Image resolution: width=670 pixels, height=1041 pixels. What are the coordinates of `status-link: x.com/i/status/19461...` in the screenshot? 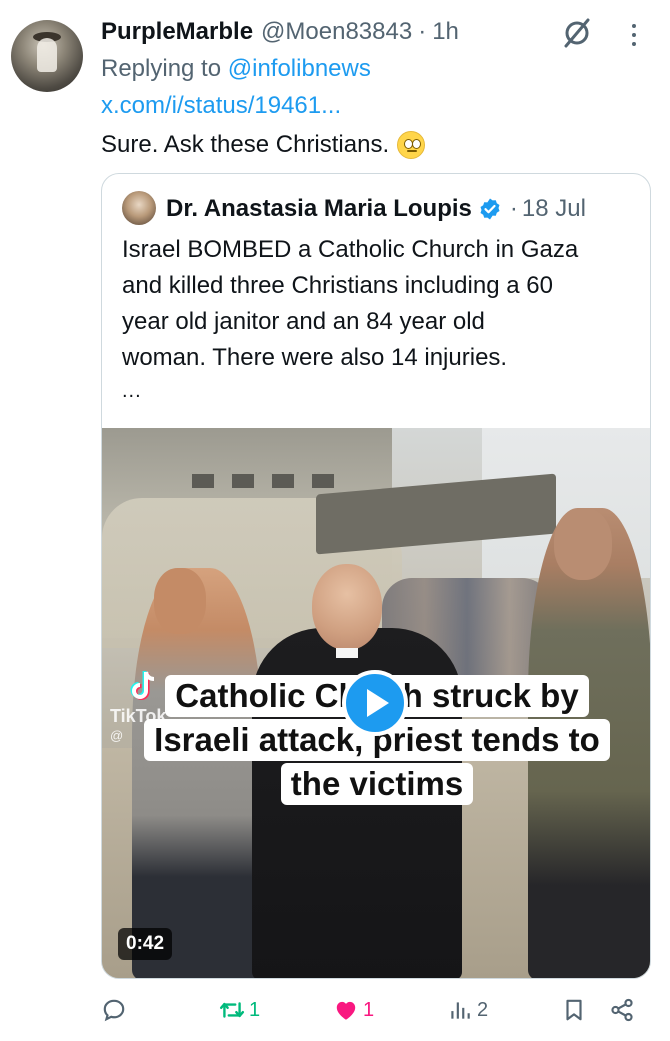 It's located at (221, 106).